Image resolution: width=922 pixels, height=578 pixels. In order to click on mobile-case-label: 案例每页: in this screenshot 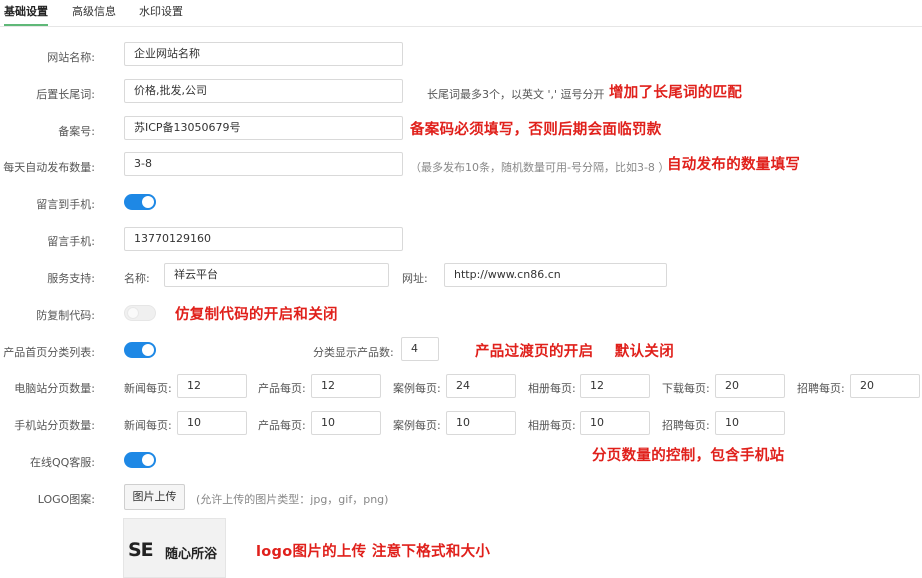, I will do `click(417, 425)`.